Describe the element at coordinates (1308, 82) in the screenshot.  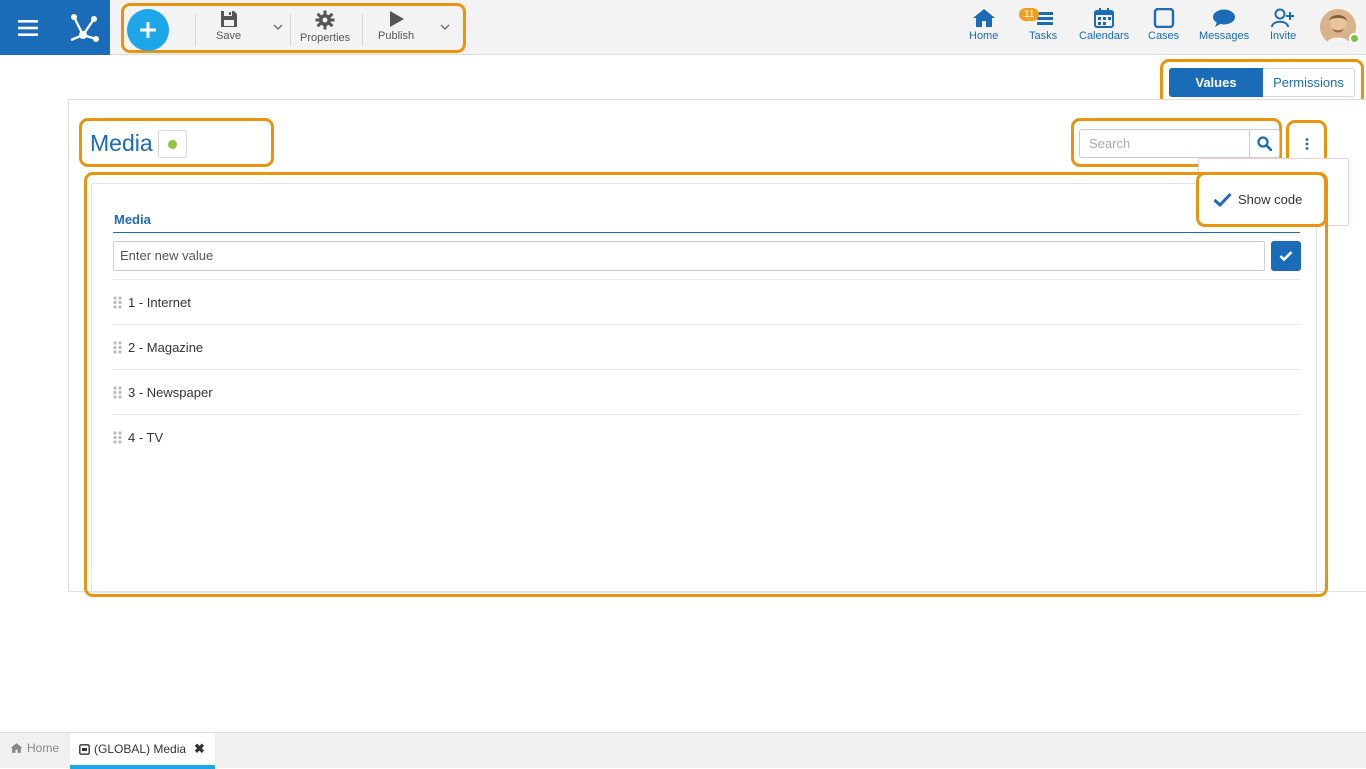
I see `tab-permissions: Permissions` at that location.